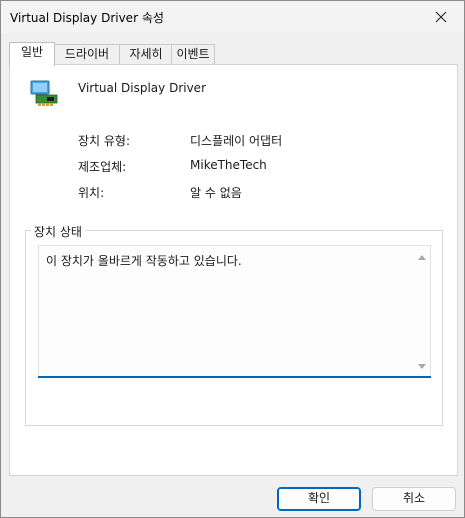 This screenshot has width=465, height=518. I want to click on tab-driver-label: 드라이버, so click(87, 54).